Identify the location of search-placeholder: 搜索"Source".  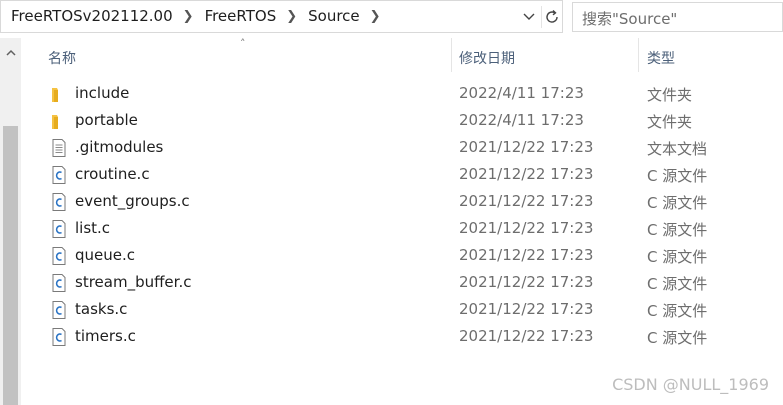
(630, 19).